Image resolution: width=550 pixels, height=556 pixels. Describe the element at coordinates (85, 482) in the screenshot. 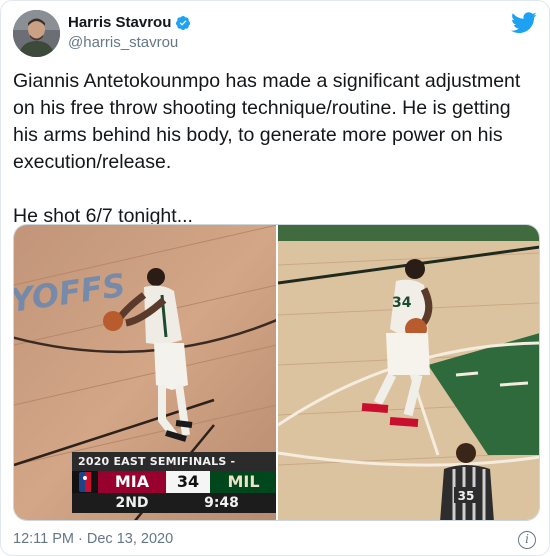

I see `nba-logo-icon` at that location.